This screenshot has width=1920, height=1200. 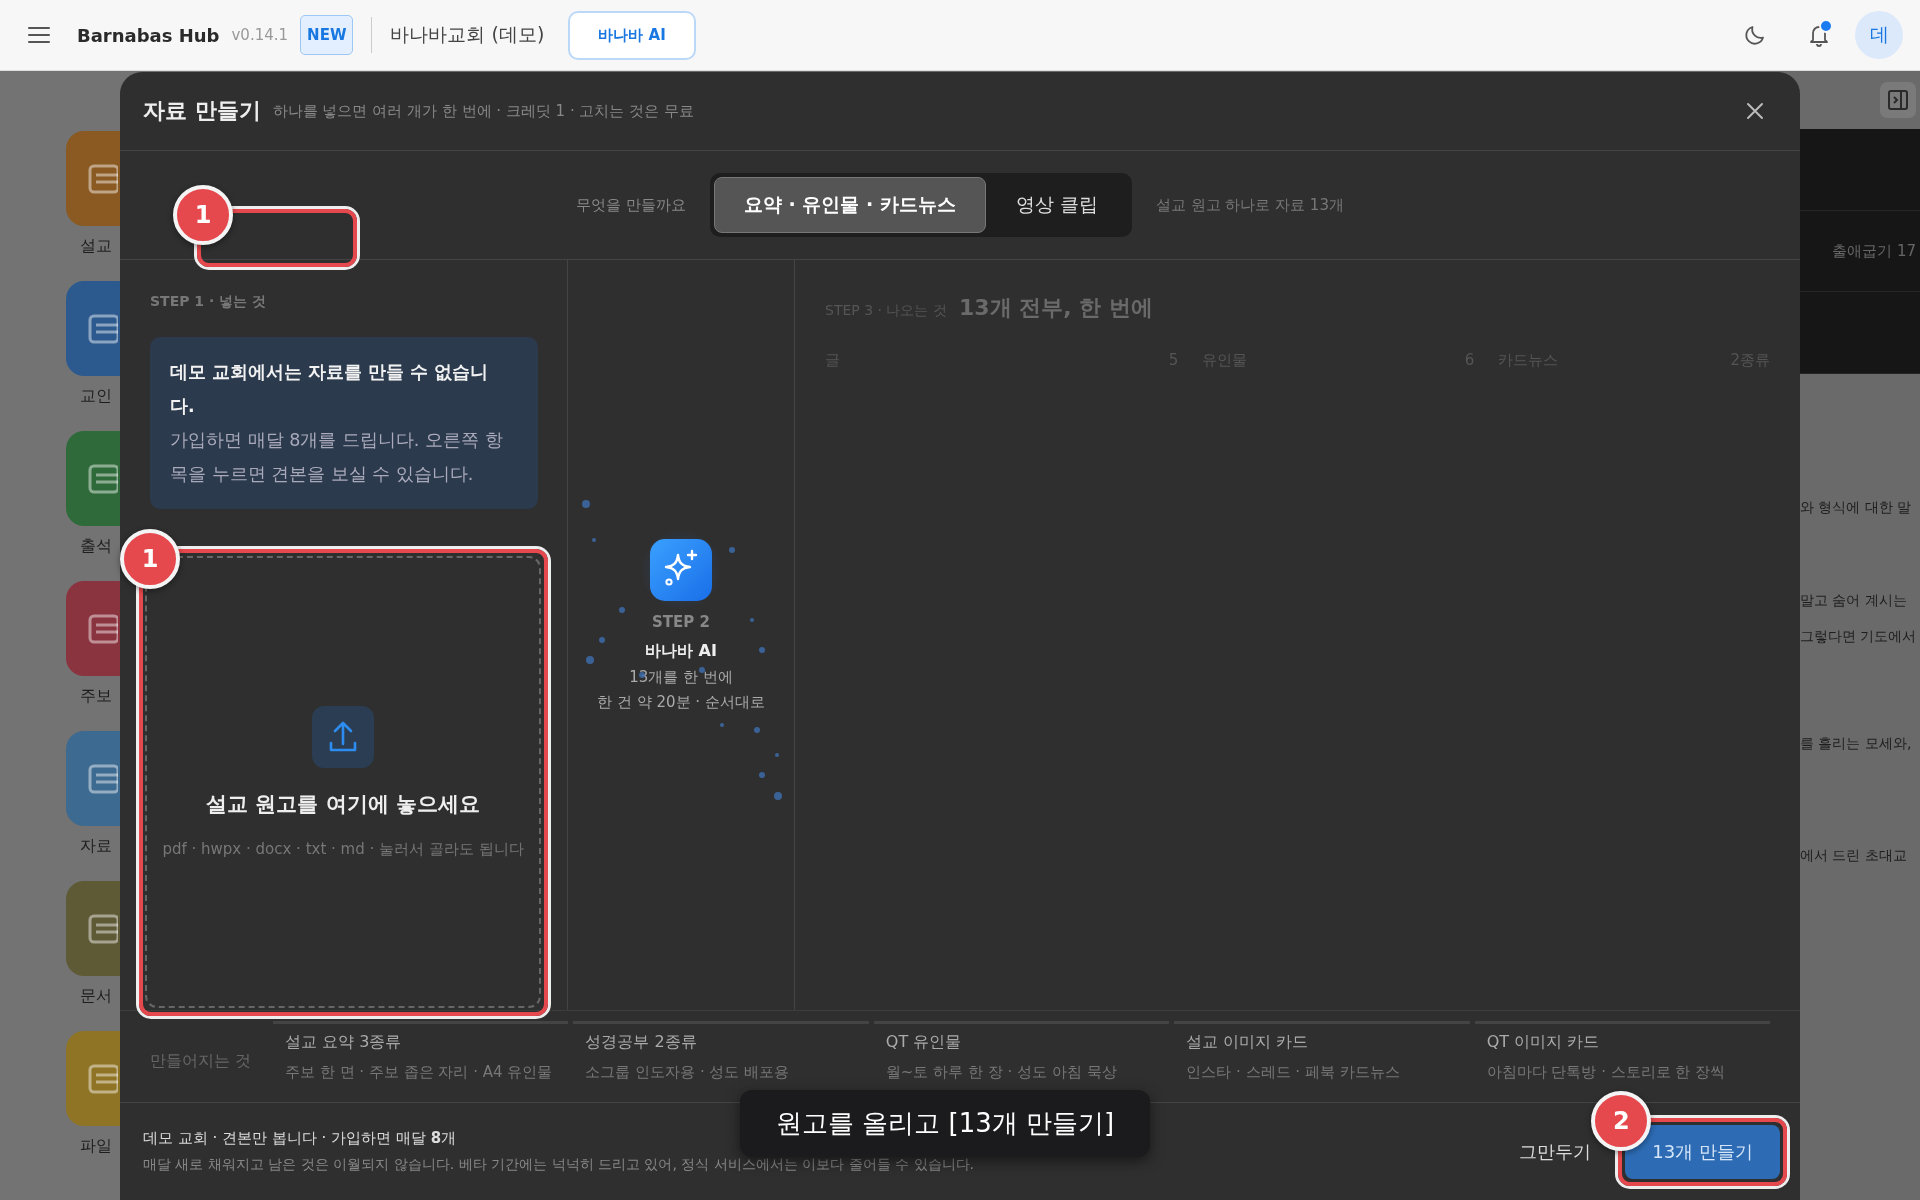 What do you see at coordinates (260, 35) in the screenshot?
I see `version-label: v0.14.1` at bounding box center [260, 35].